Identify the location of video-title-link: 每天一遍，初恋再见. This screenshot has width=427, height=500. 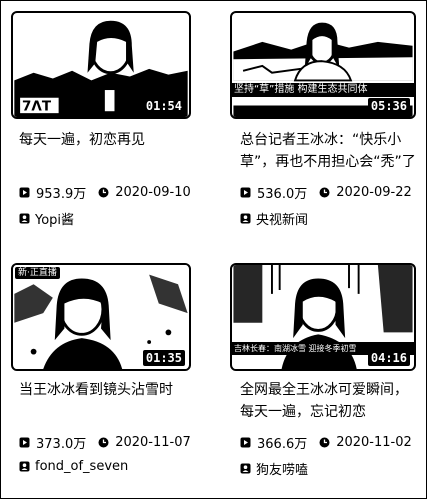
(109, 140).